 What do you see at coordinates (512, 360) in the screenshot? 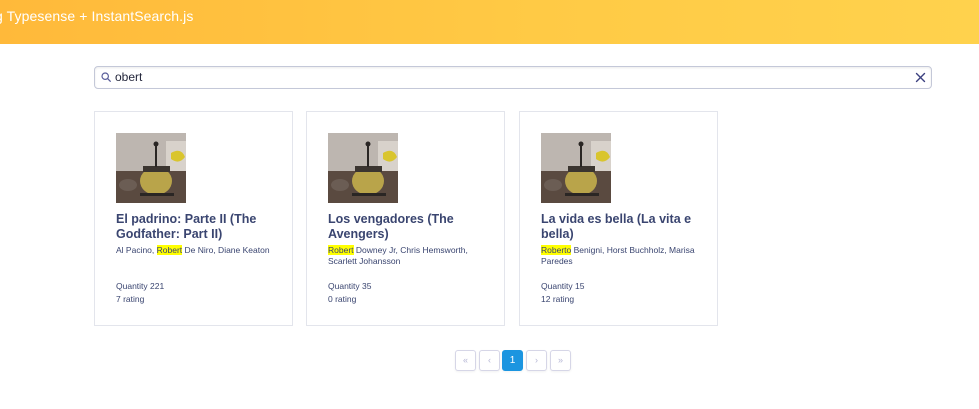
I see `page-1-button: 1` at bounding box center [512, 360].